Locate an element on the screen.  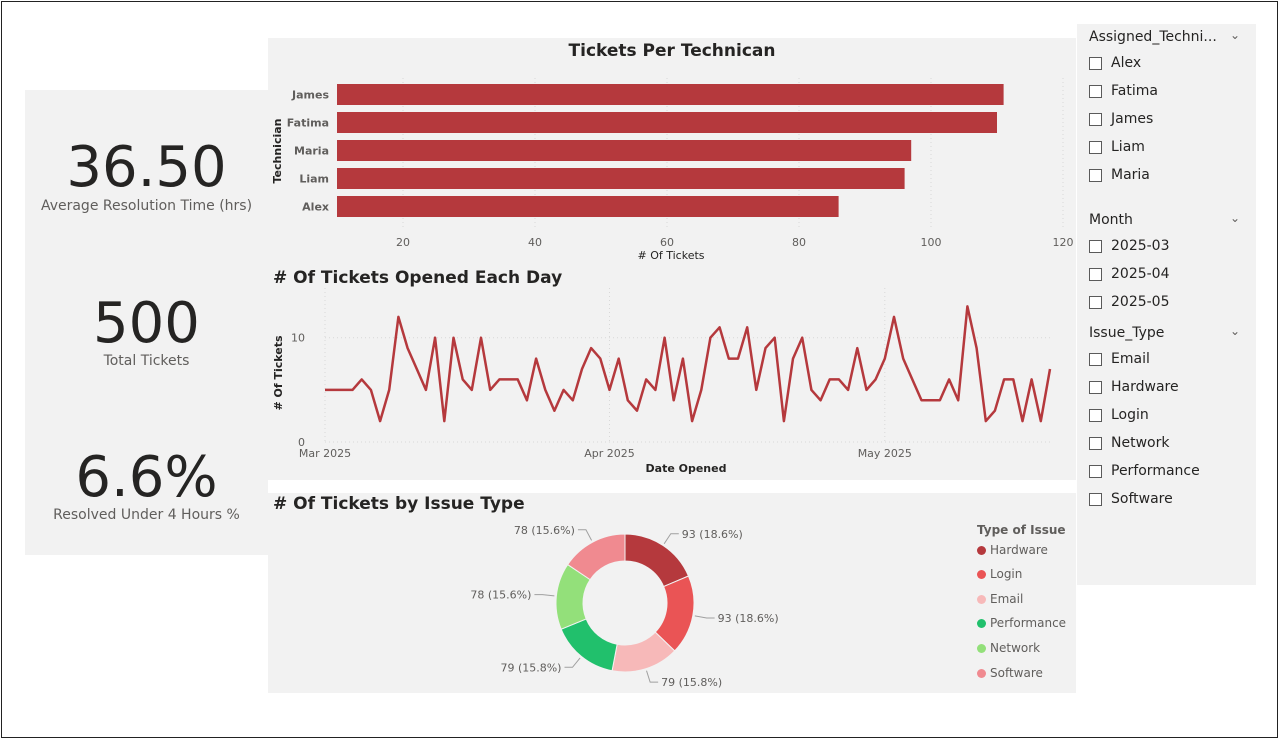
slicer-option-login: Login is located at coordinates (1119, 415).